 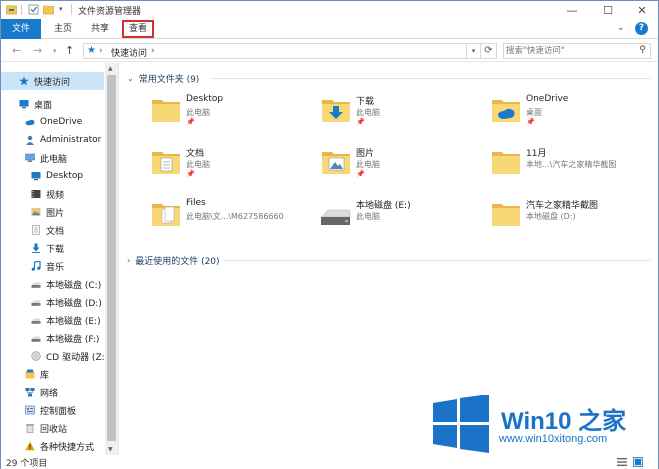 I want to click on nav-item: 快速访问, so click(x=52, y=81).